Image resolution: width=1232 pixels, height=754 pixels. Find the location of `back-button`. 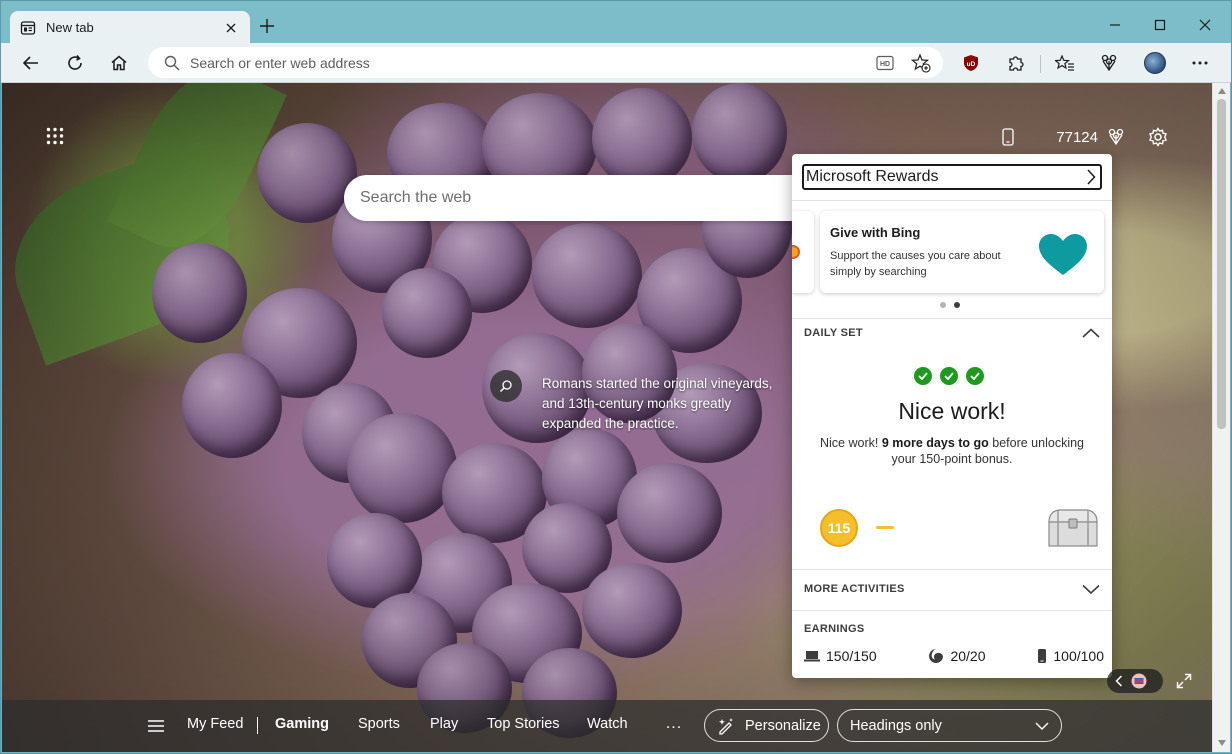

back-button is located at coordinates (31, 63).